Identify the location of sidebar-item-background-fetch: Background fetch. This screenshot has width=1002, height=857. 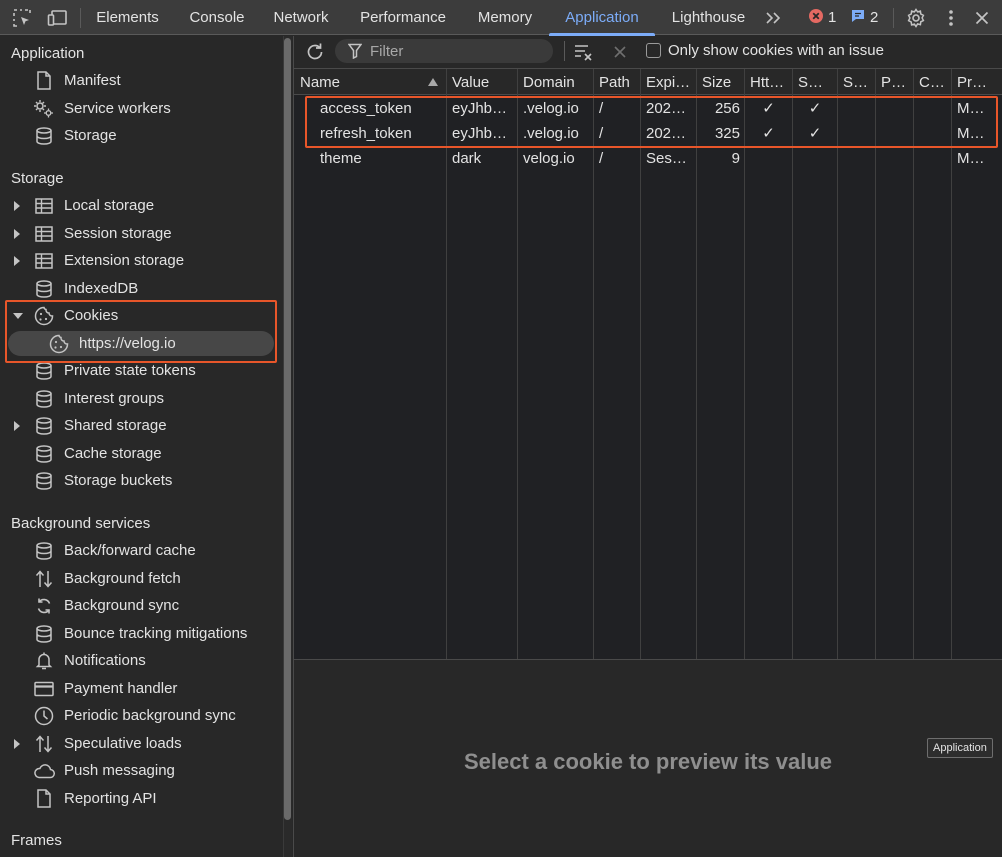
(140, 578).